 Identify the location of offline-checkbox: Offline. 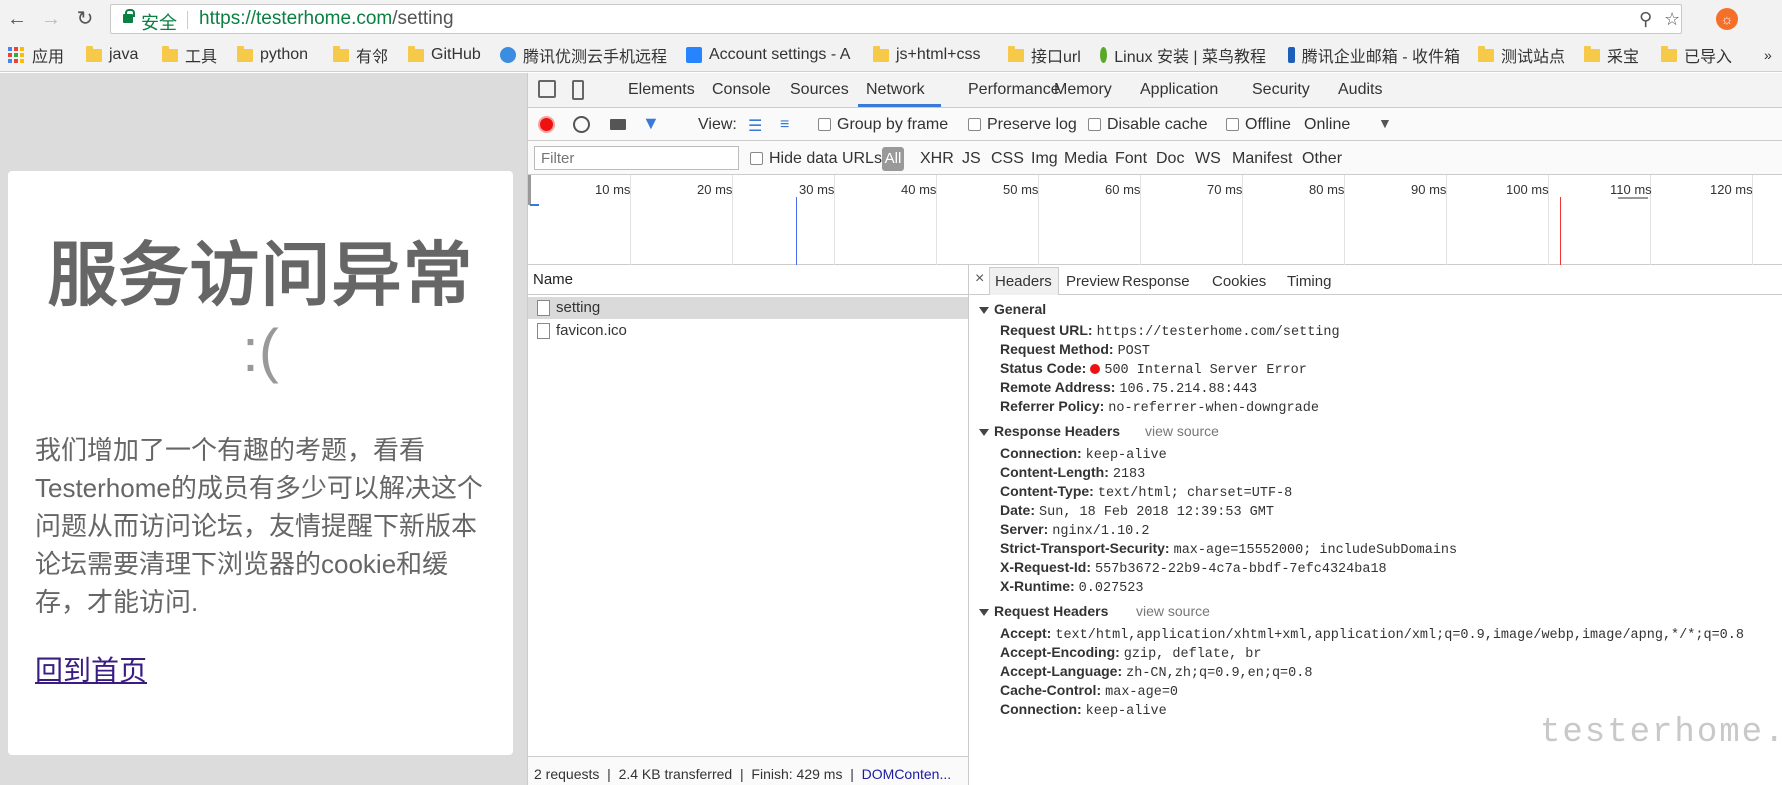
(1258, 125).